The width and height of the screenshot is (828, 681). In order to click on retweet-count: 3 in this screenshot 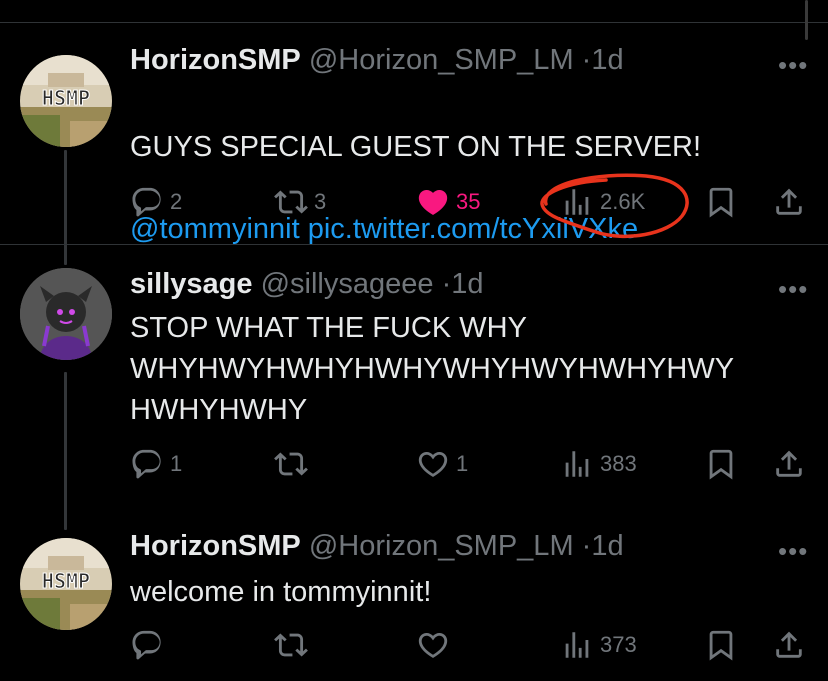, I will do `click(320, 201)`.